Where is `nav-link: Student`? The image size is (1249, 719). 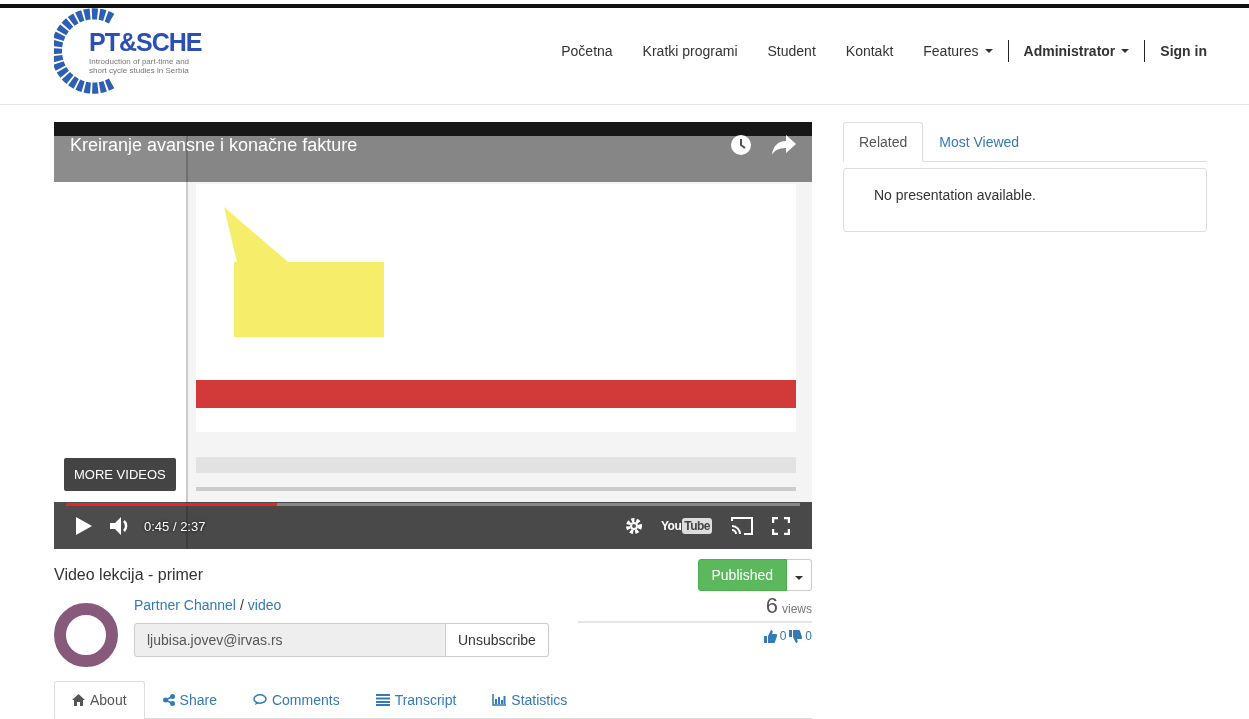
nav-link: Student is located at coordinates (791, 51).